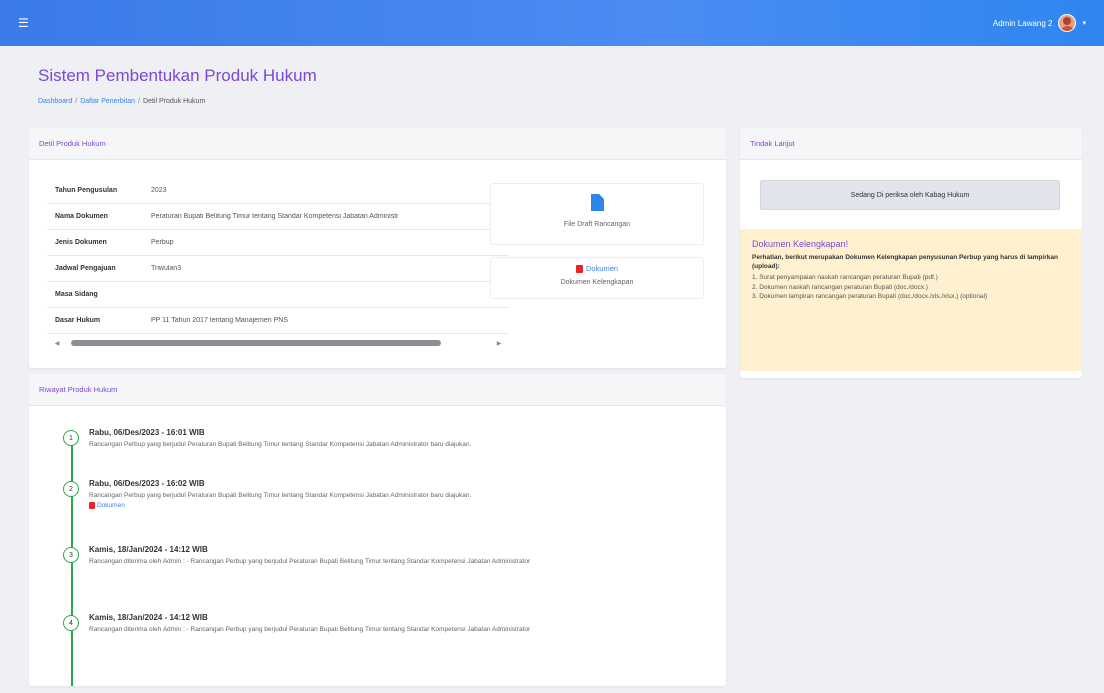  I want to click on breadcrumb-current: Detil Produk Hukum, so click(174, 101).